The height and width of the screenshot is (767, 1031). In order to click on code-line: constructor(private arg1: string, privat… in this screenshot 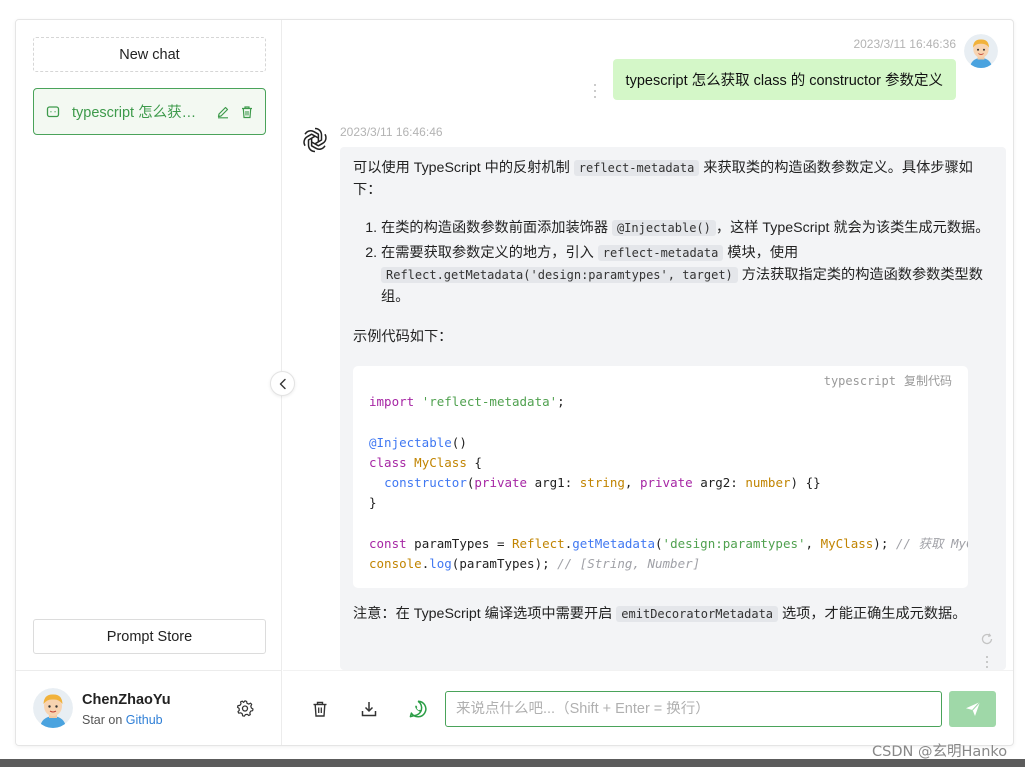, I will do `click(602, 483)`.